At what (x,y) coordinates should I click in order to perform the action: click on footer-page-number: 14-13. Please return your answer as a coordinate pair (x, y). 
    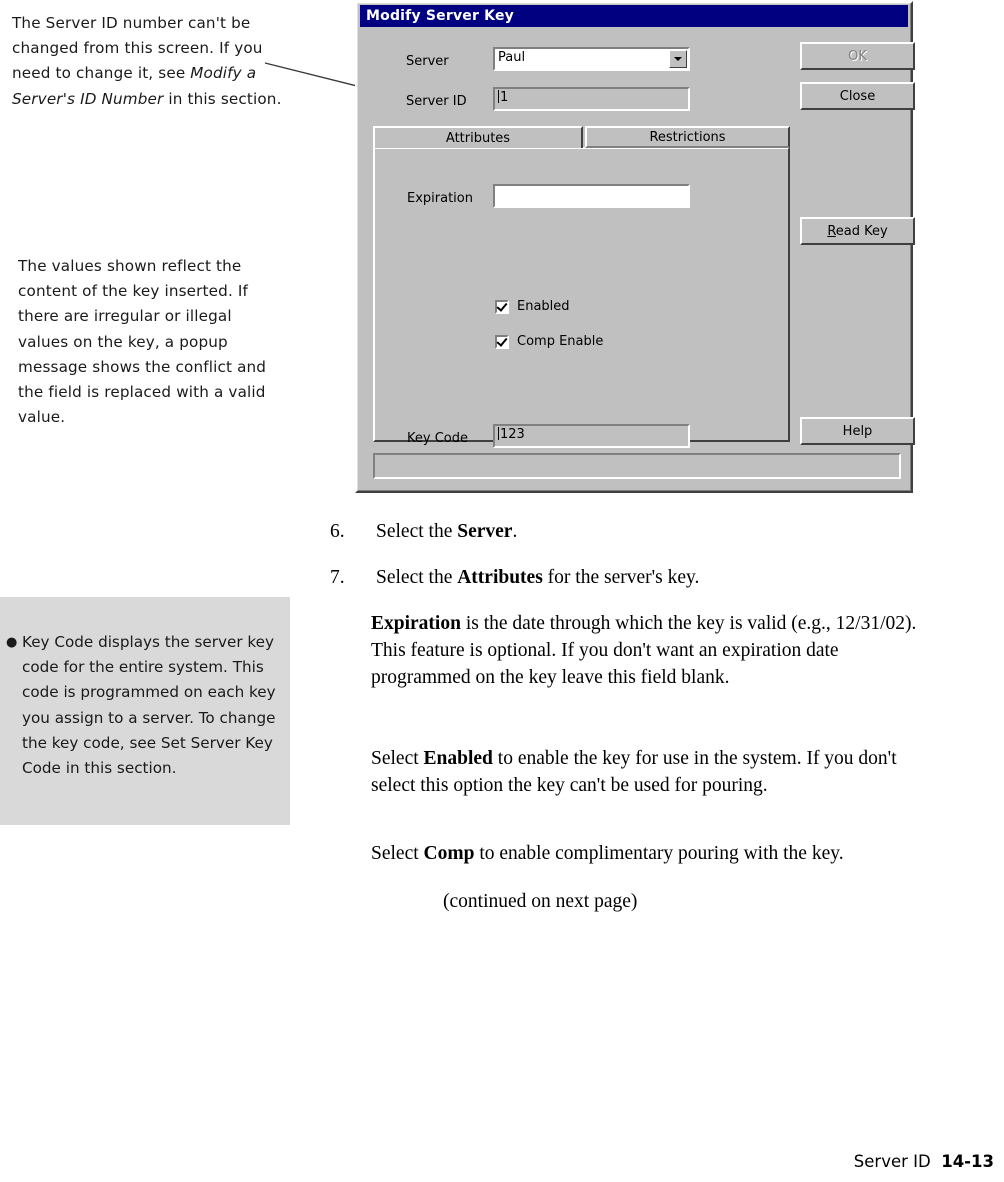
    Looking at the image, I should click on (967, 1161).